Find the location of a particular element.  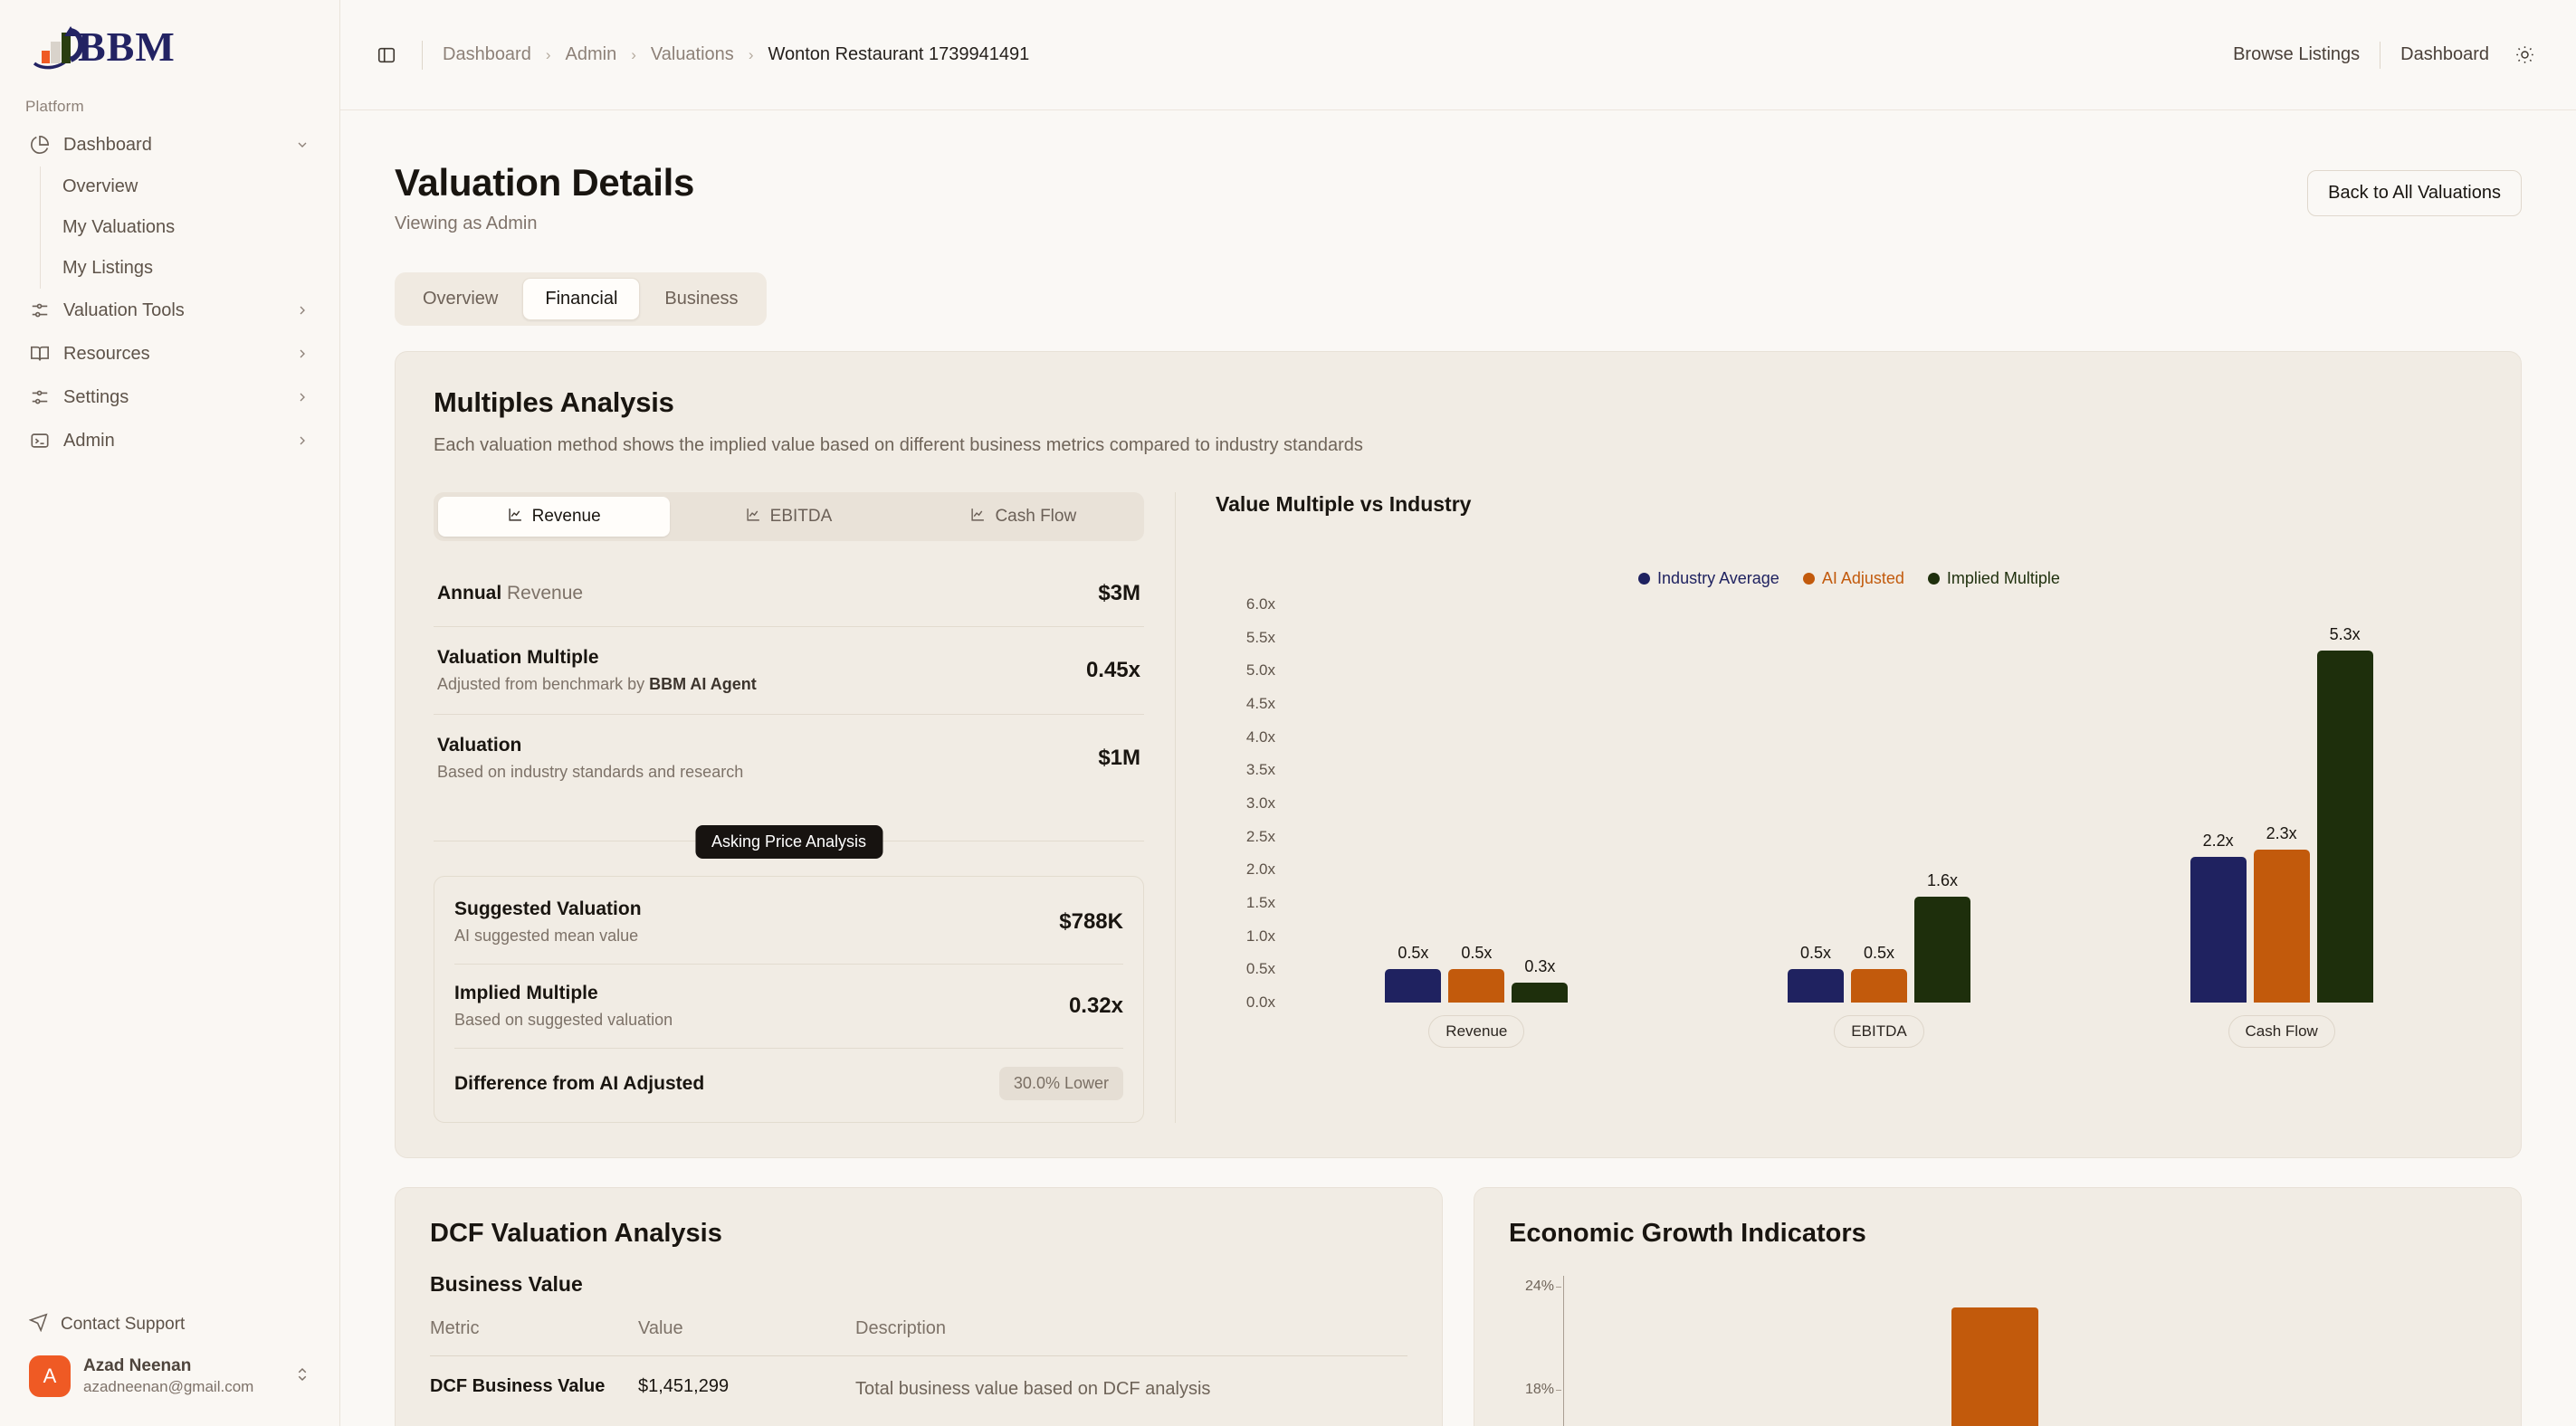

y-axis-tick: 5.0x is located at coordinates (1260, 670).